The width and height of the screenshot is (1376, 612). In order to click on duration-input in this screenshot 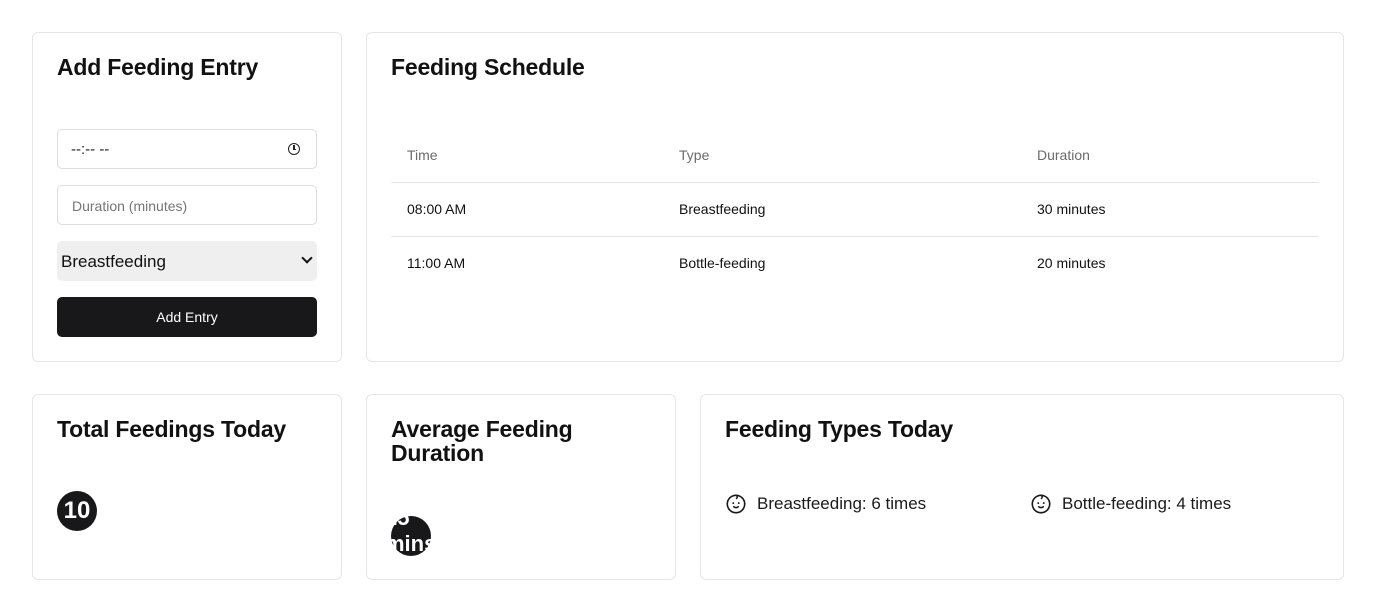, I will do `click(187, 206)`.